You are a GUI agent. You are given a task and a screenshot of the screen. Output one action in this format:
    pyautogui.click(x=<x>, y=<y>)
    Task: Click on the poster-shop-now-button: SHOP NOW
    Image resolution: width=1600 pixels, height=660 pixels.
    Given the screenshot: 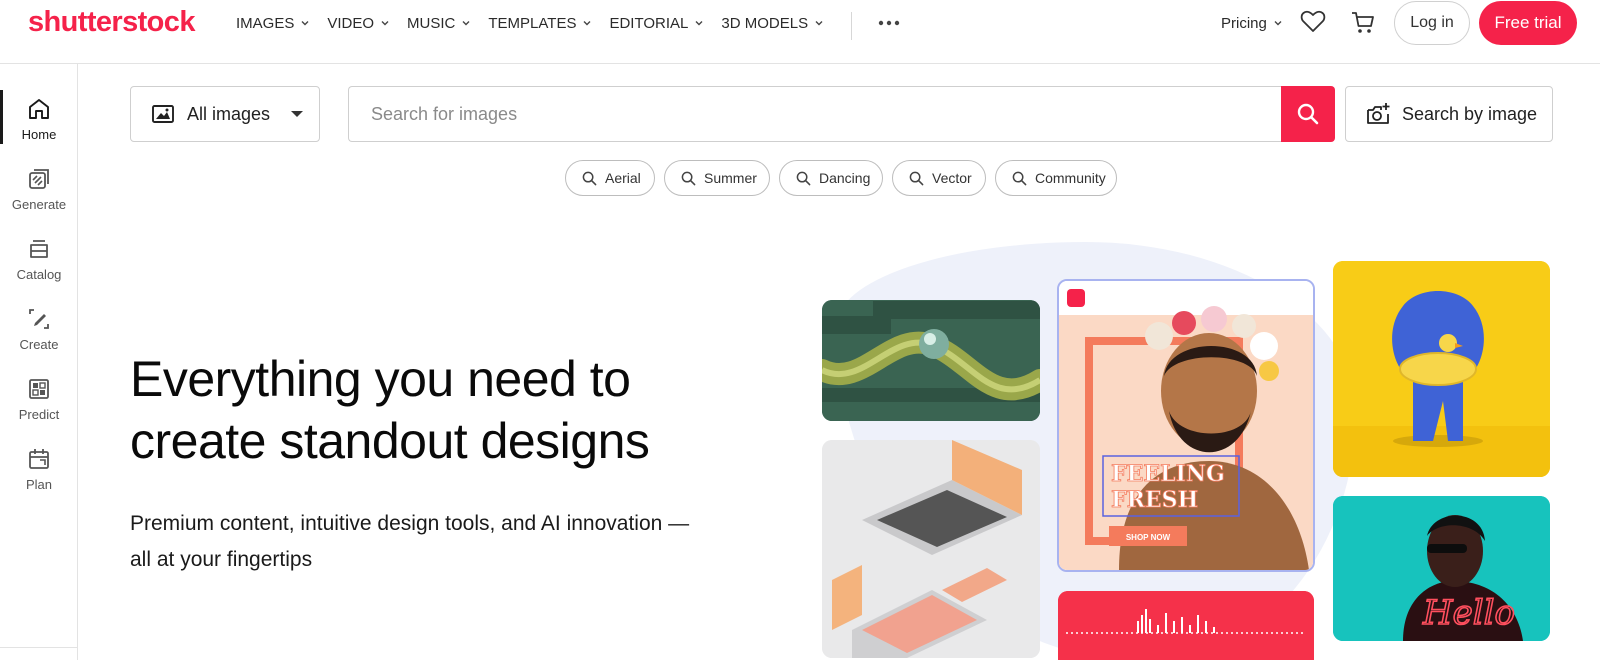 What is the action you would take?
    pyautogui.click(x=1148, y=537)
    